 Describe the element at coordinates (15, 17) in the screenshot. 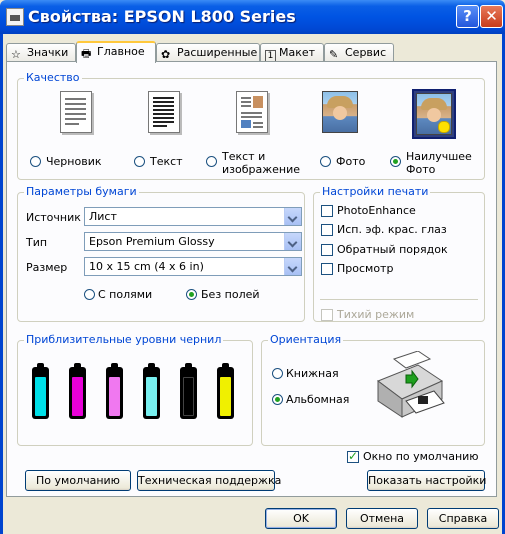

I see `printer-icon` at that location.